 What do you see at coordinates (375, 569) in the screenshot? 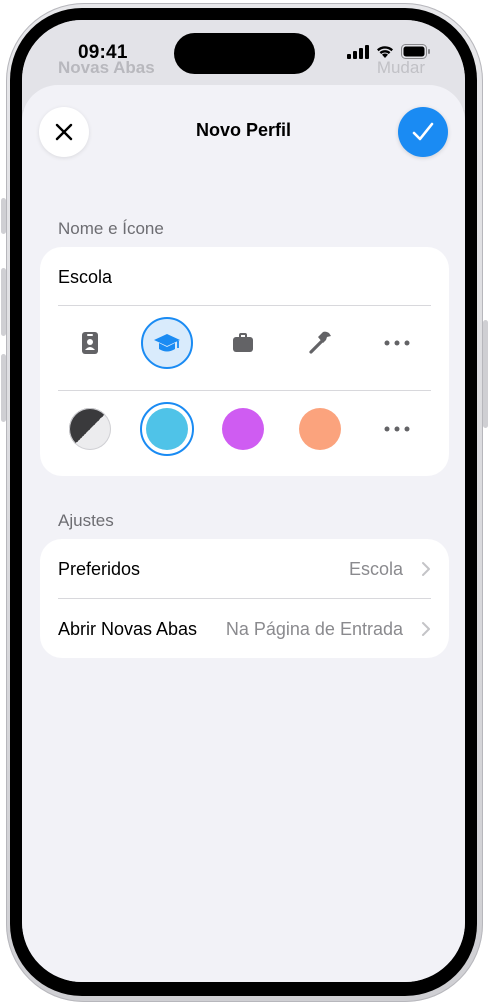
I see `row-value: Escola` at bounding box center [375, 569].